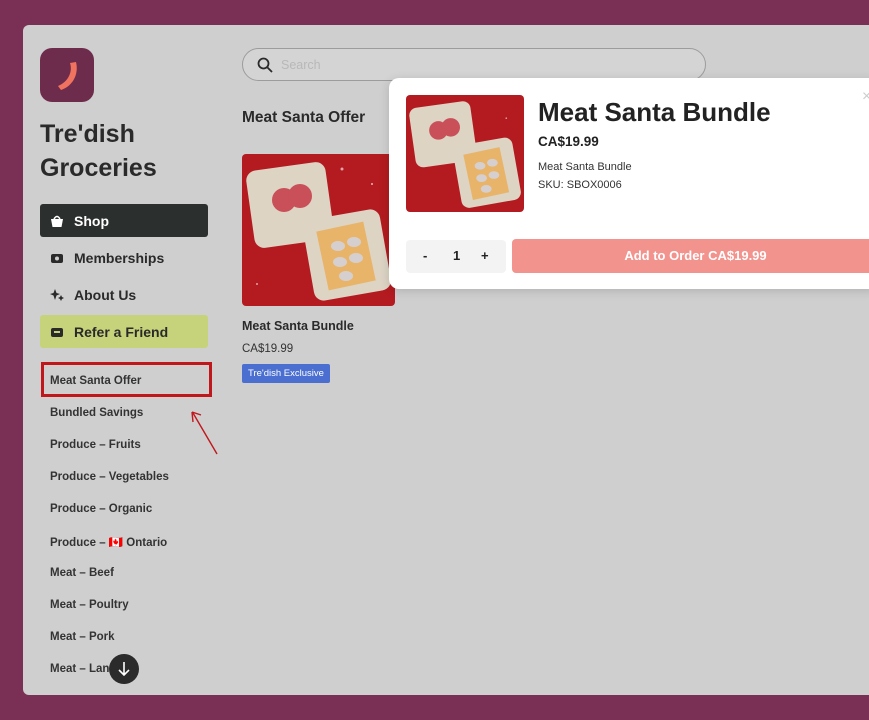 The height and width of the screenshot is (720, 869). Describe the element at coordinates (57, 295) in the screenshot. I see `sparkle-icon` at that location.